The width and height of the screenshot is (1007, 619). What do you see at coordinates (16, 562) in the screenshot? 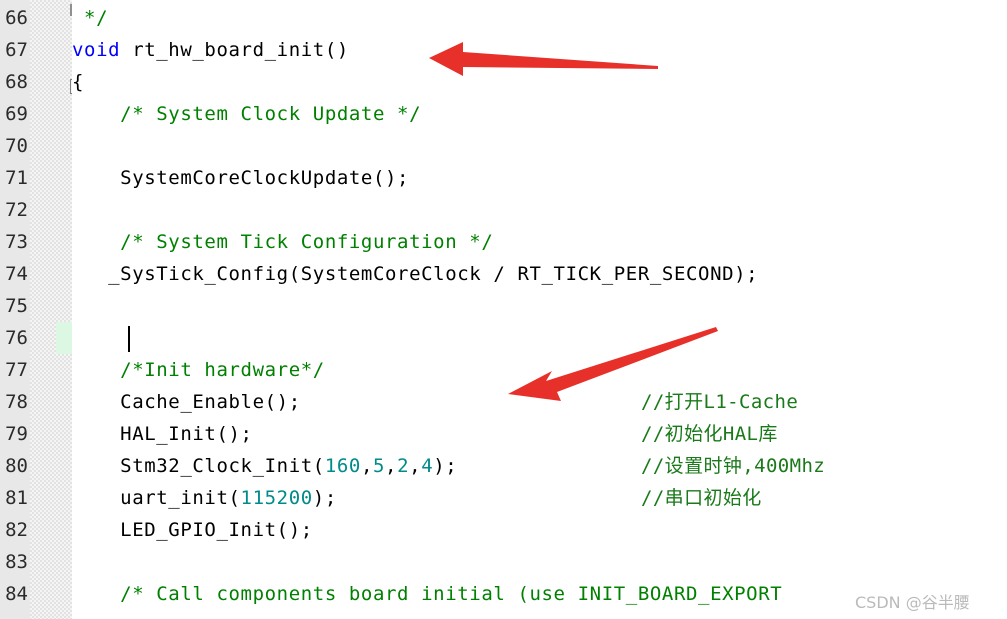
I see `line-number: 83` at bounding box center [16, 562].